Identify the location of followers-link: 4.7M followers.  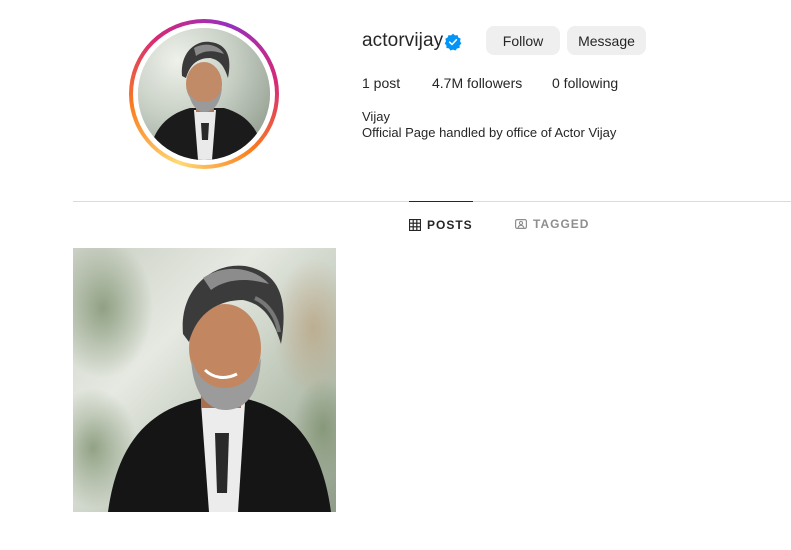
(477, 83).